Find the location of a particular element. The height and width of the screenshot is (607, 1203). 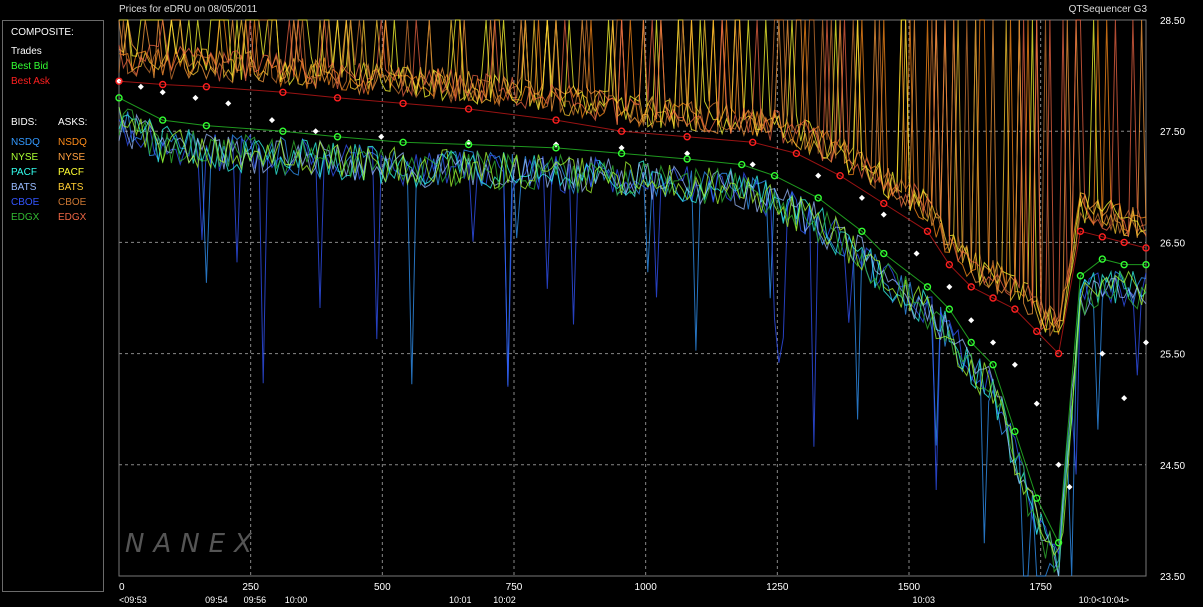

time-label: <09:53 is located at coordinates (133, 600).